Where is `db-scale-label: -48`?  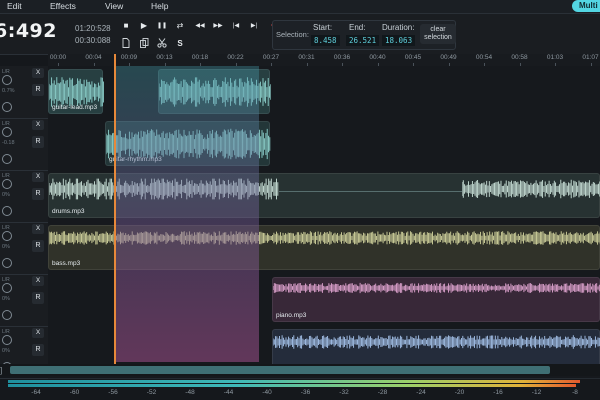 db-scale-label: -48 is located at coordinates (190, 392).